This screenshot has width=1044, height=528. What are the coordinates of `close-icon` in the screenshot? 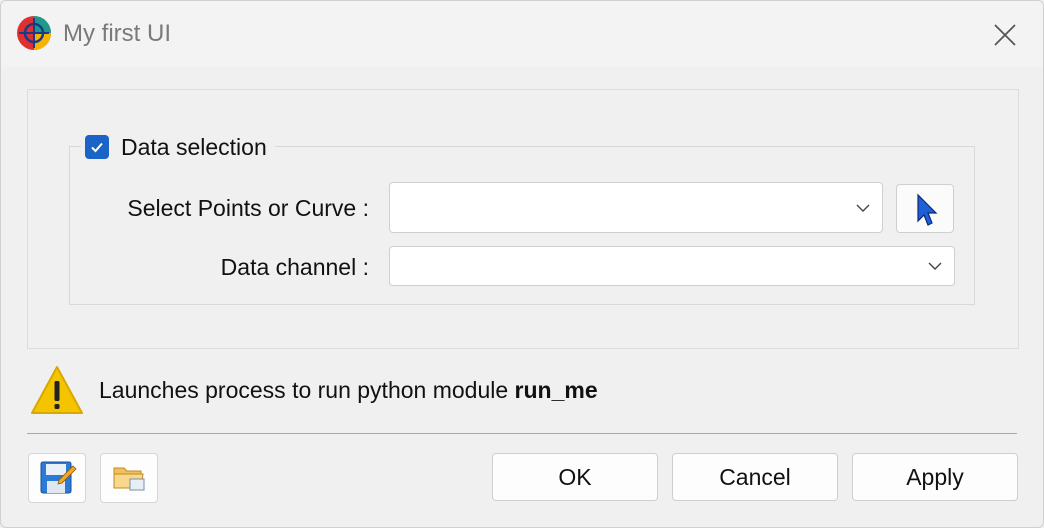 It's located at (1005, 35).